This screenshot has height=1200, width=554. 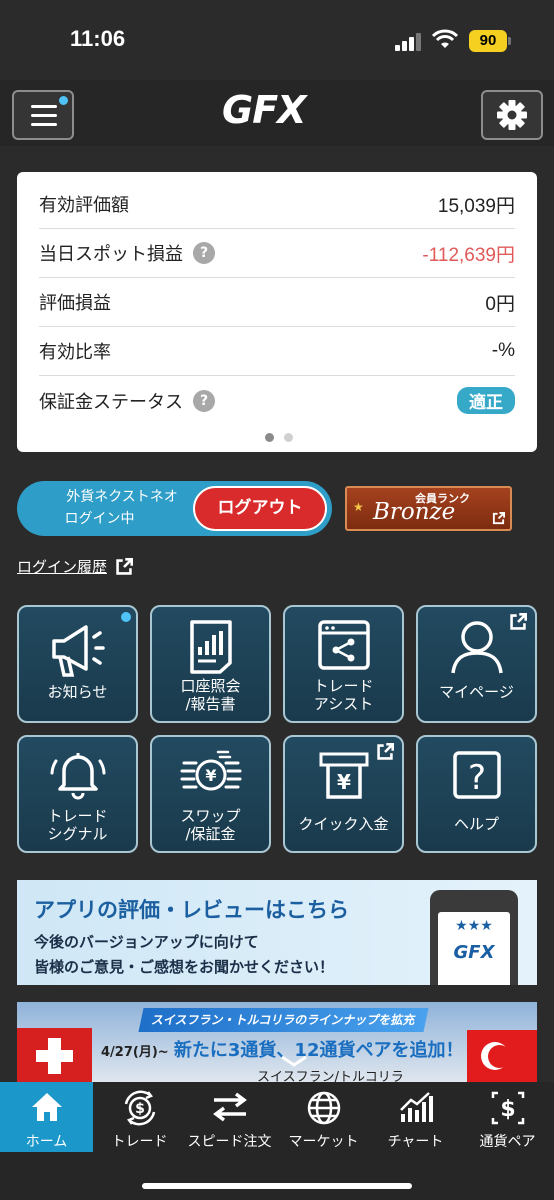 What do you see at coordinates (445, 38) in the screenshot?
I see `wifi-icon` at bounding box center [445, 38].